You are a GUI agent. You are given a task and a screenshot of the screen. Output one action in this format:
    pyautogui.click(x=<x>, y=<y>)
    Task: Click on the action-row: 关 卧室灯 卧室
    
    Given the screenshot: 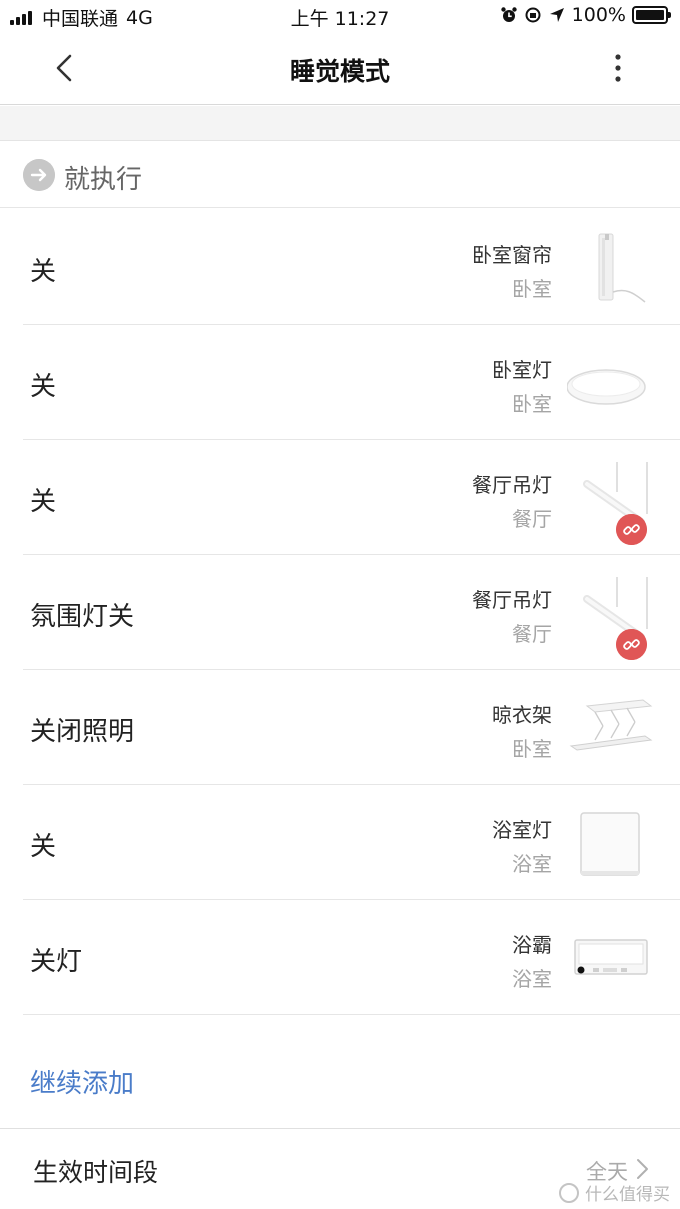 What is the action you would take?
    pyautogui.click(x=351, y=382)
    